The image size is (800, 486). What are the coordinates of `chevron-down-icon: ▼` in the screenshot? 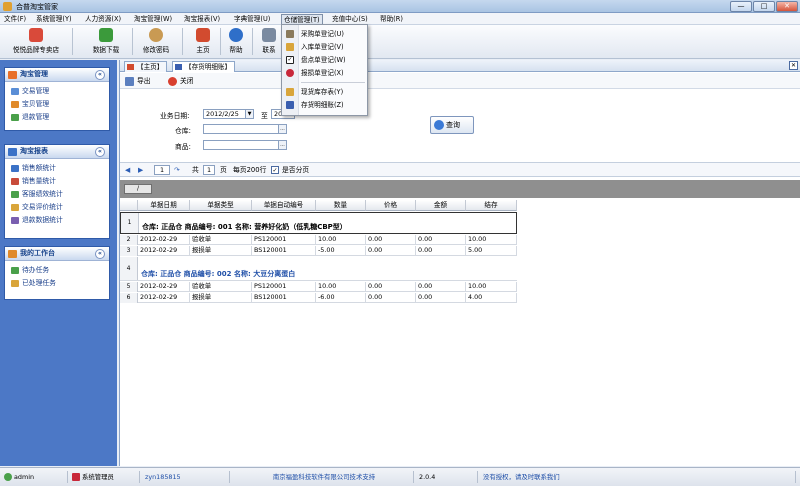 It's located at (249, 114).